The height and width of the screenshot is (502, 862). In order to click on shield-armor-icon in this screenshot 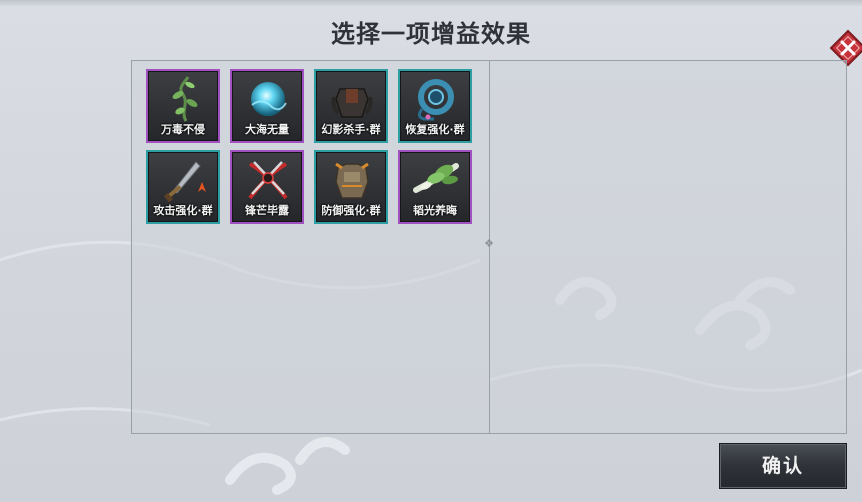, I will do `click(352, 180)`.